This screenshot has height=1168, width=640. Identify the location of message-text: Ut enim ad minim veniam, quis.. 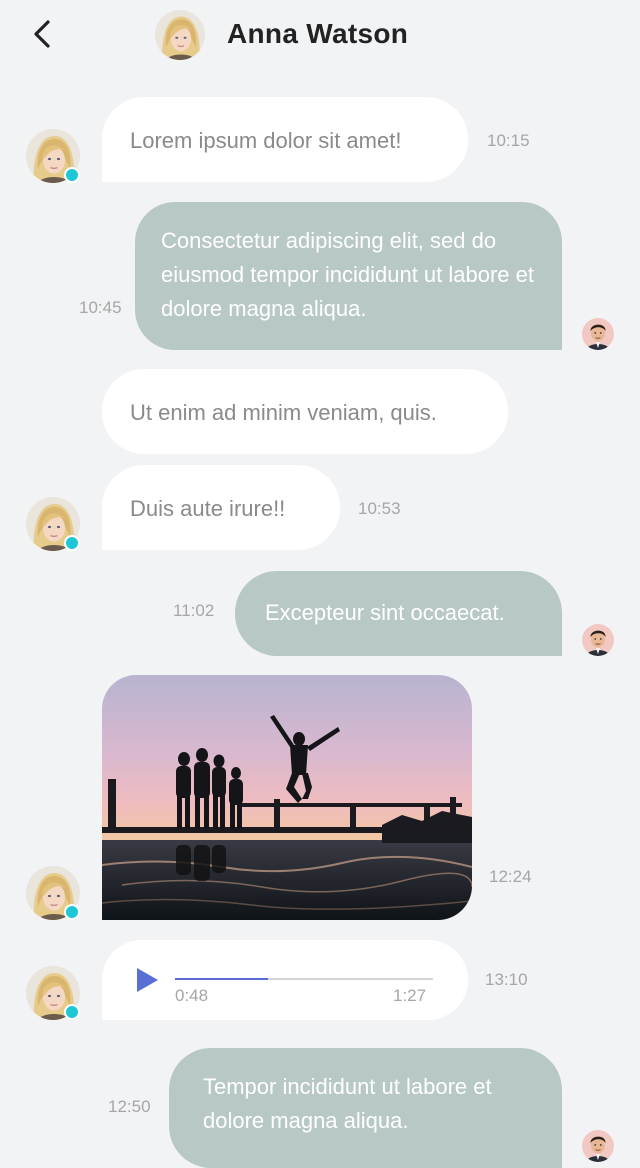
(283, 412).